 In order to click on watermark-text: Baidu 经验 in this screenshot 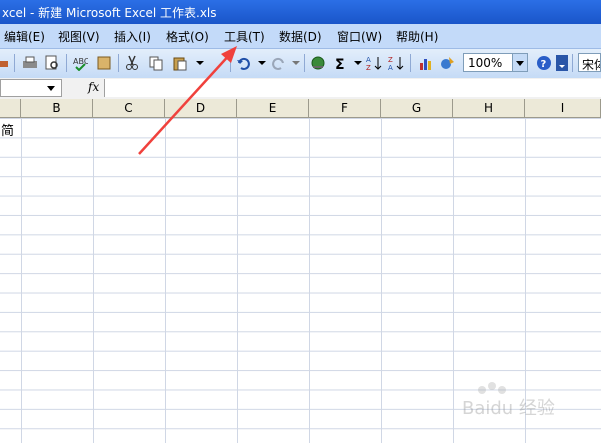, I will do `click(508, 408)`.